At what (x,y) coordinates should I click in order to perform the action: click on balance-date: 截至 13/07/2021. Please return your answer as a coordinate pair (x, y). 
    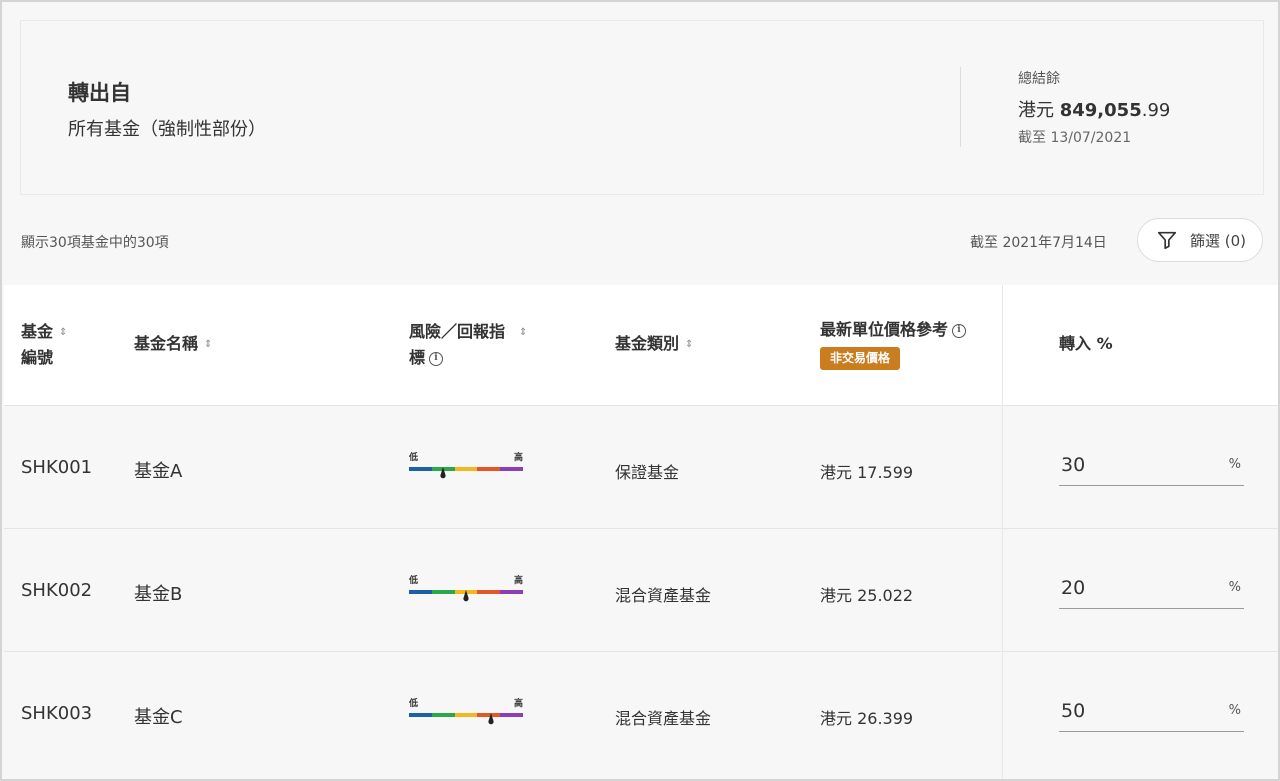
    Looking at the image, I should click on (1075, 138).